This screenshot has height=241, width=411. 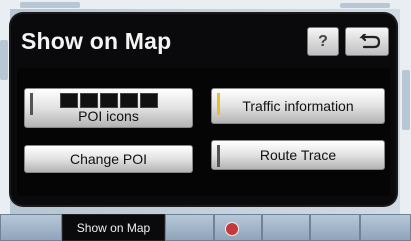 What do you see at coordinates (218, 104) in the screenshot?
I see `traffic-information-indicator` at bounding box center [218, 104].